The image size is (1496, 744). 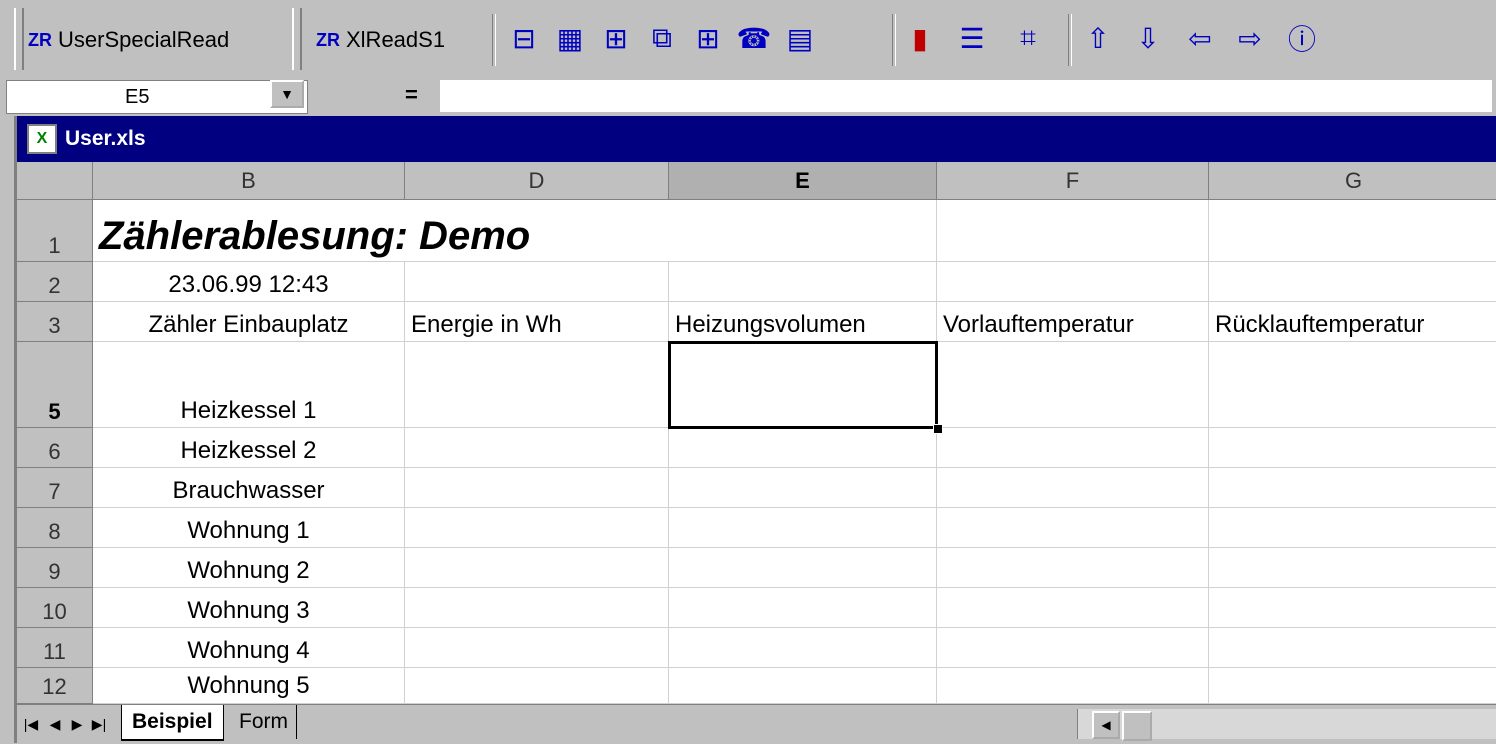 What do you see at coordinates (55, 648) in the screenshot?
I see `row-header-11: 11` at bounding box center [55, 648].